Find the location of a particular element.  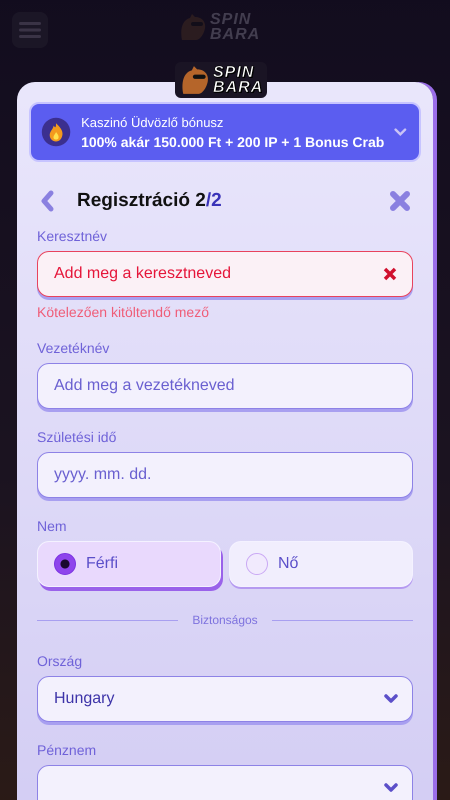

menu-icon is located at coordinates (30, 30).